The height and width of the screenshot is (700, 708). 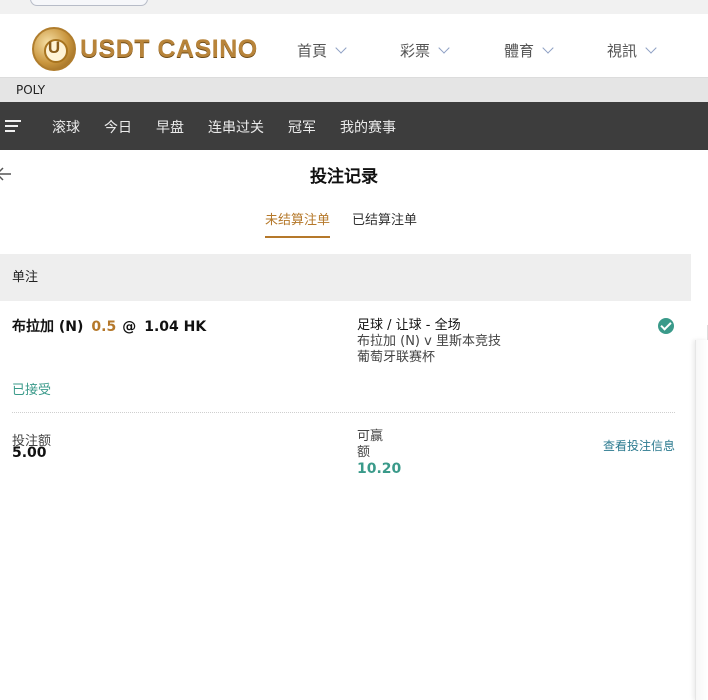 I want to click on sports-tab-my-events: 我的赛事, so click(x=368, y=127).